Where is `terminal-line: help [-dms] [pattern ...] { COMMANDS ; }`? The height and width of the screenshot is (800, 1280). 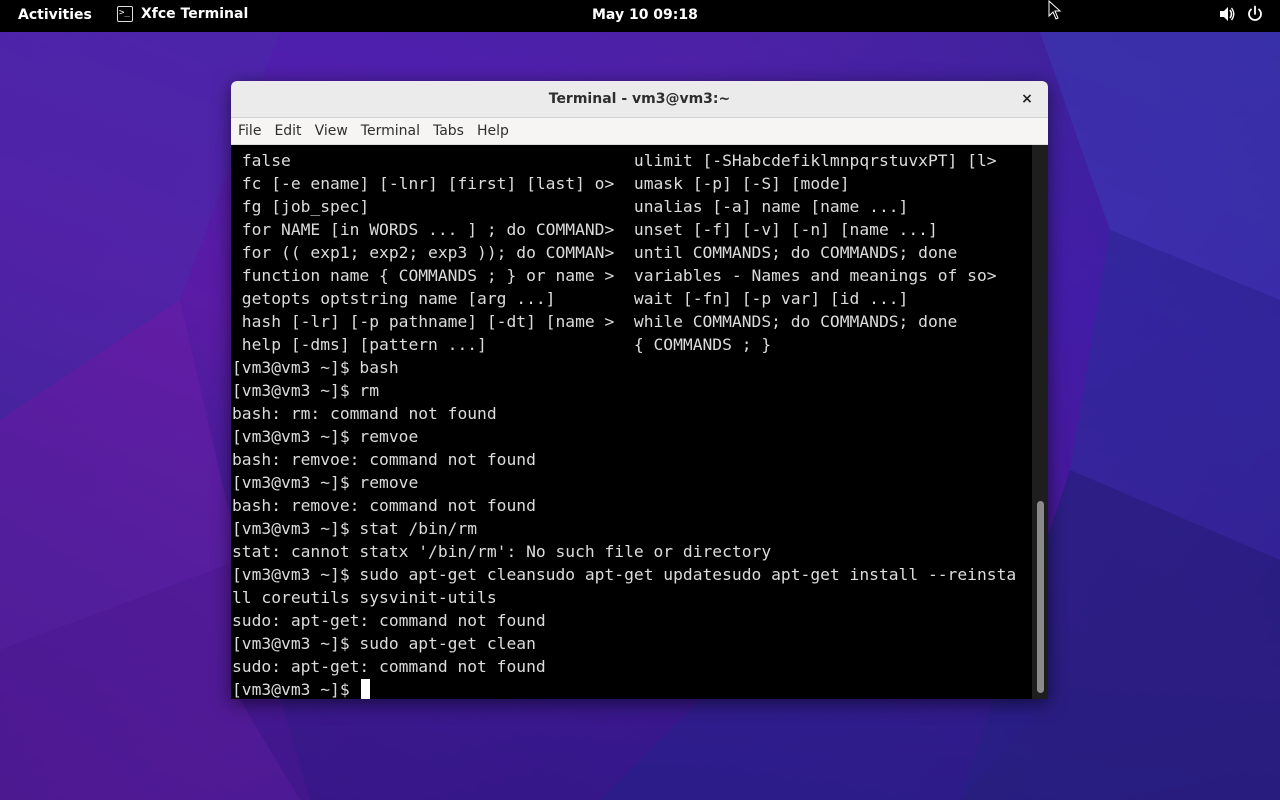 terminal-line: help [-dms] [pattern ...] { COMMANDS ; } is located at coordinates (502, 344).